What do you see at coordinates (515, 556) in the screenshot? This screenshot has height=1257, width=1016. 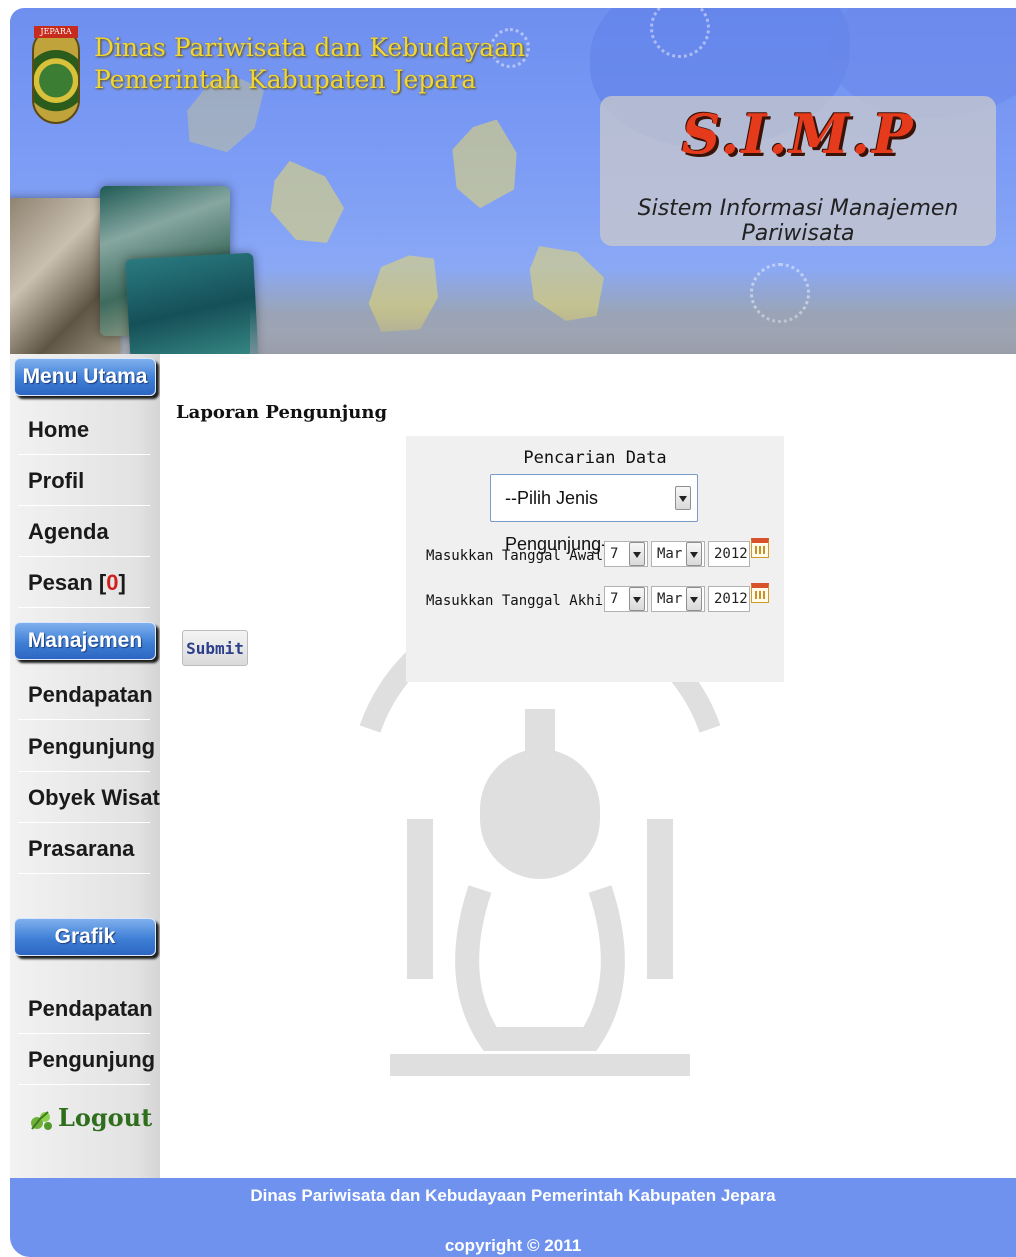 I see `start-date-label: Masukkan Tanggal Awal` at bounding box center [515, 556].